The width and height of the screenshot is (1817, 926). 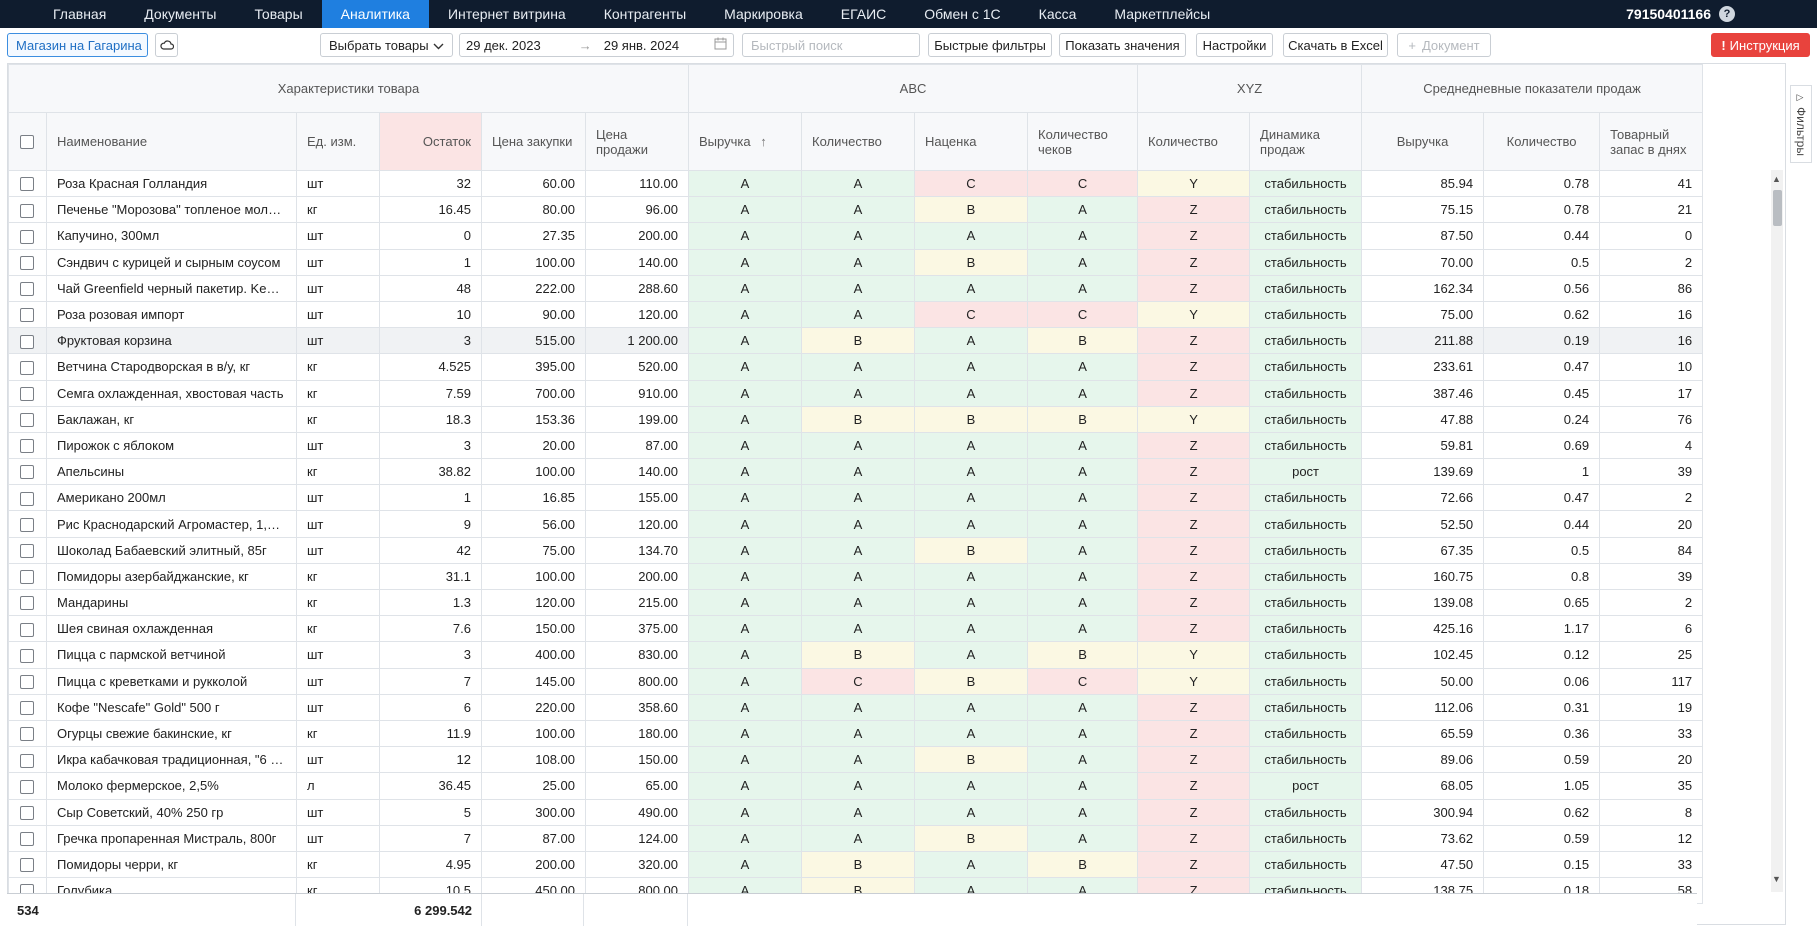 What do you see at coordinates (745, 141) in the screenshot?
I see `column-header-abc-revenue: Выручка ↑` at bounding box center [745, 141].